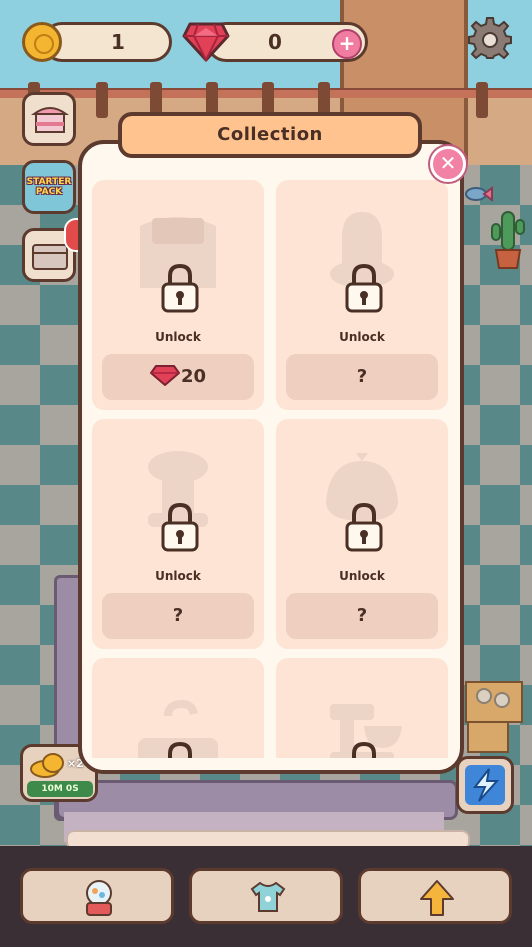 This screenshot has width=532, height=947. Describe the element at coordinates (271, 764) in the screenshot. I see `modal-bottom-padding` at that location.